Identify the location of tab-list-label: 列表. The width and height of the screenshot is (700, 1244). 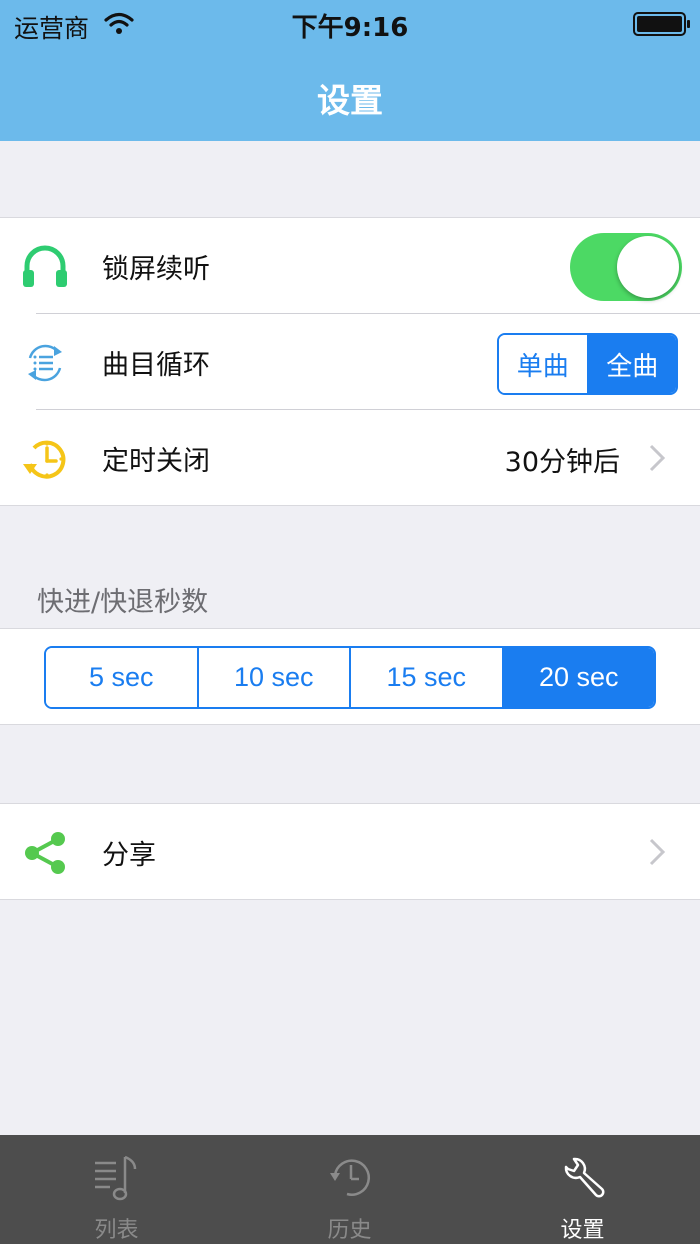
(116, 1230).